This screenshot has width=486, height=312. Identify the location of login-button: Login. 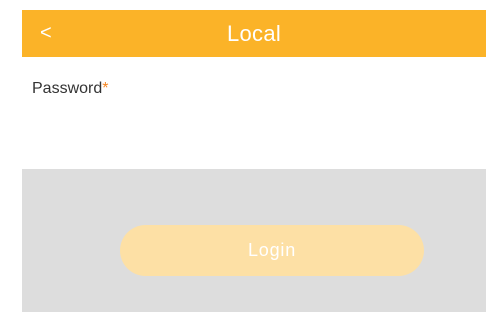
(272, 250).